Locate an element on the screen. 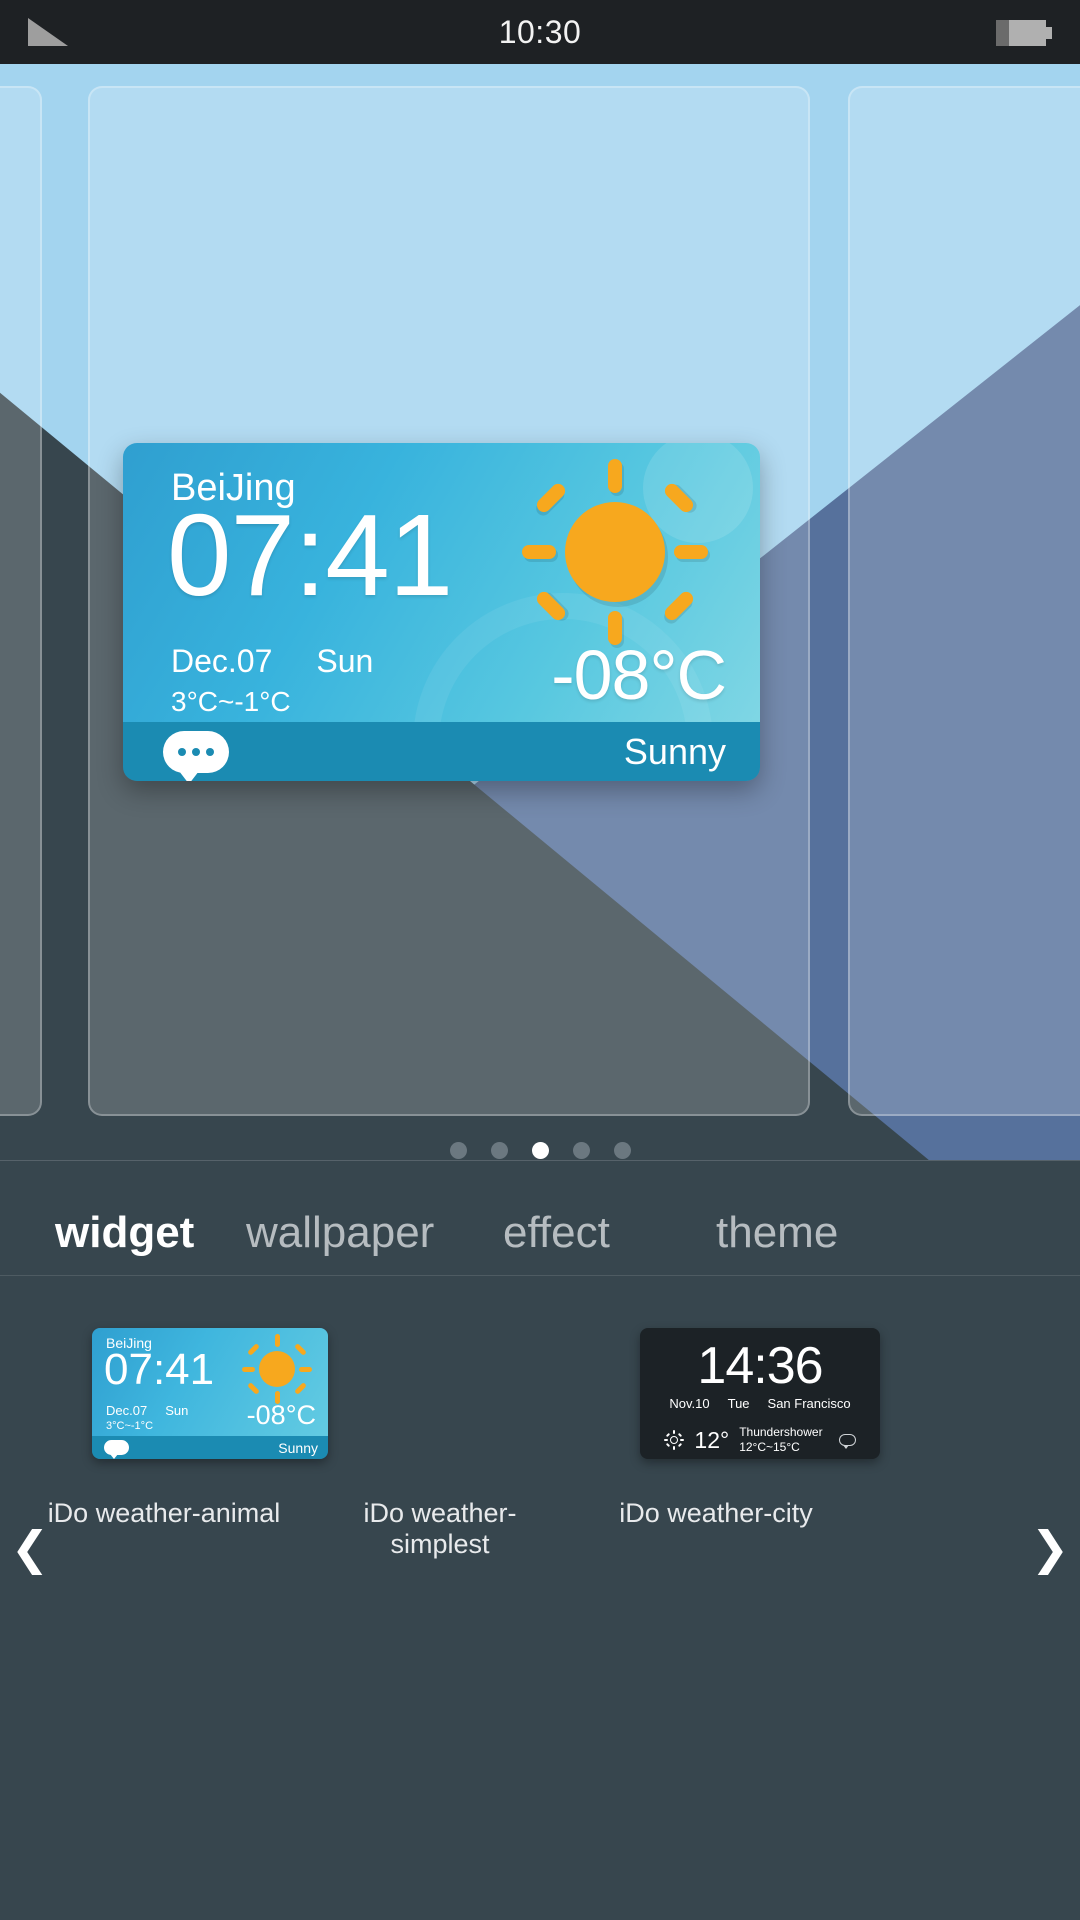  widget-date-value: Dec.07 is located at coordinates (222, 661).